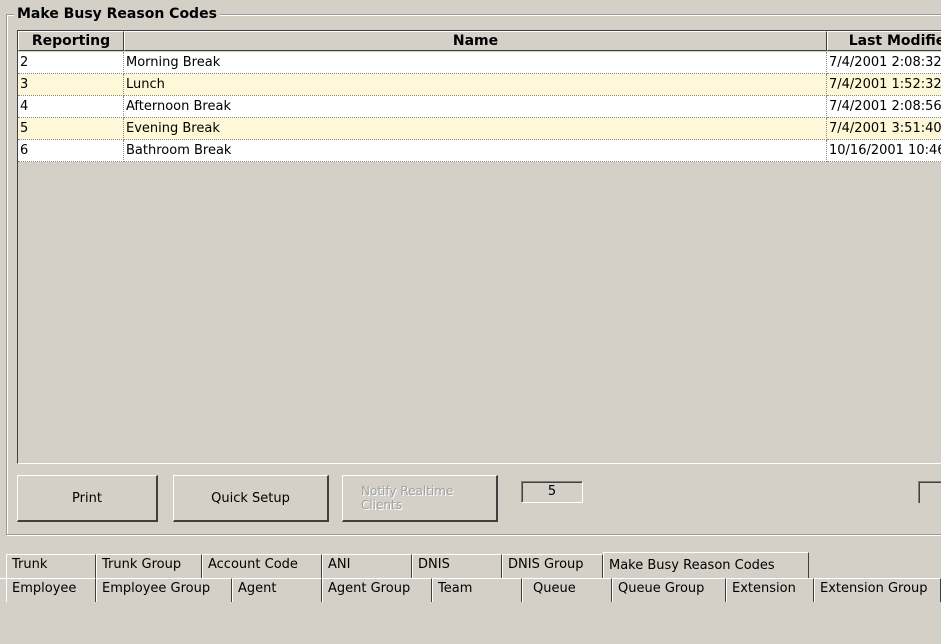  I want to click on reporting-cell: 2, so click(71, 63).